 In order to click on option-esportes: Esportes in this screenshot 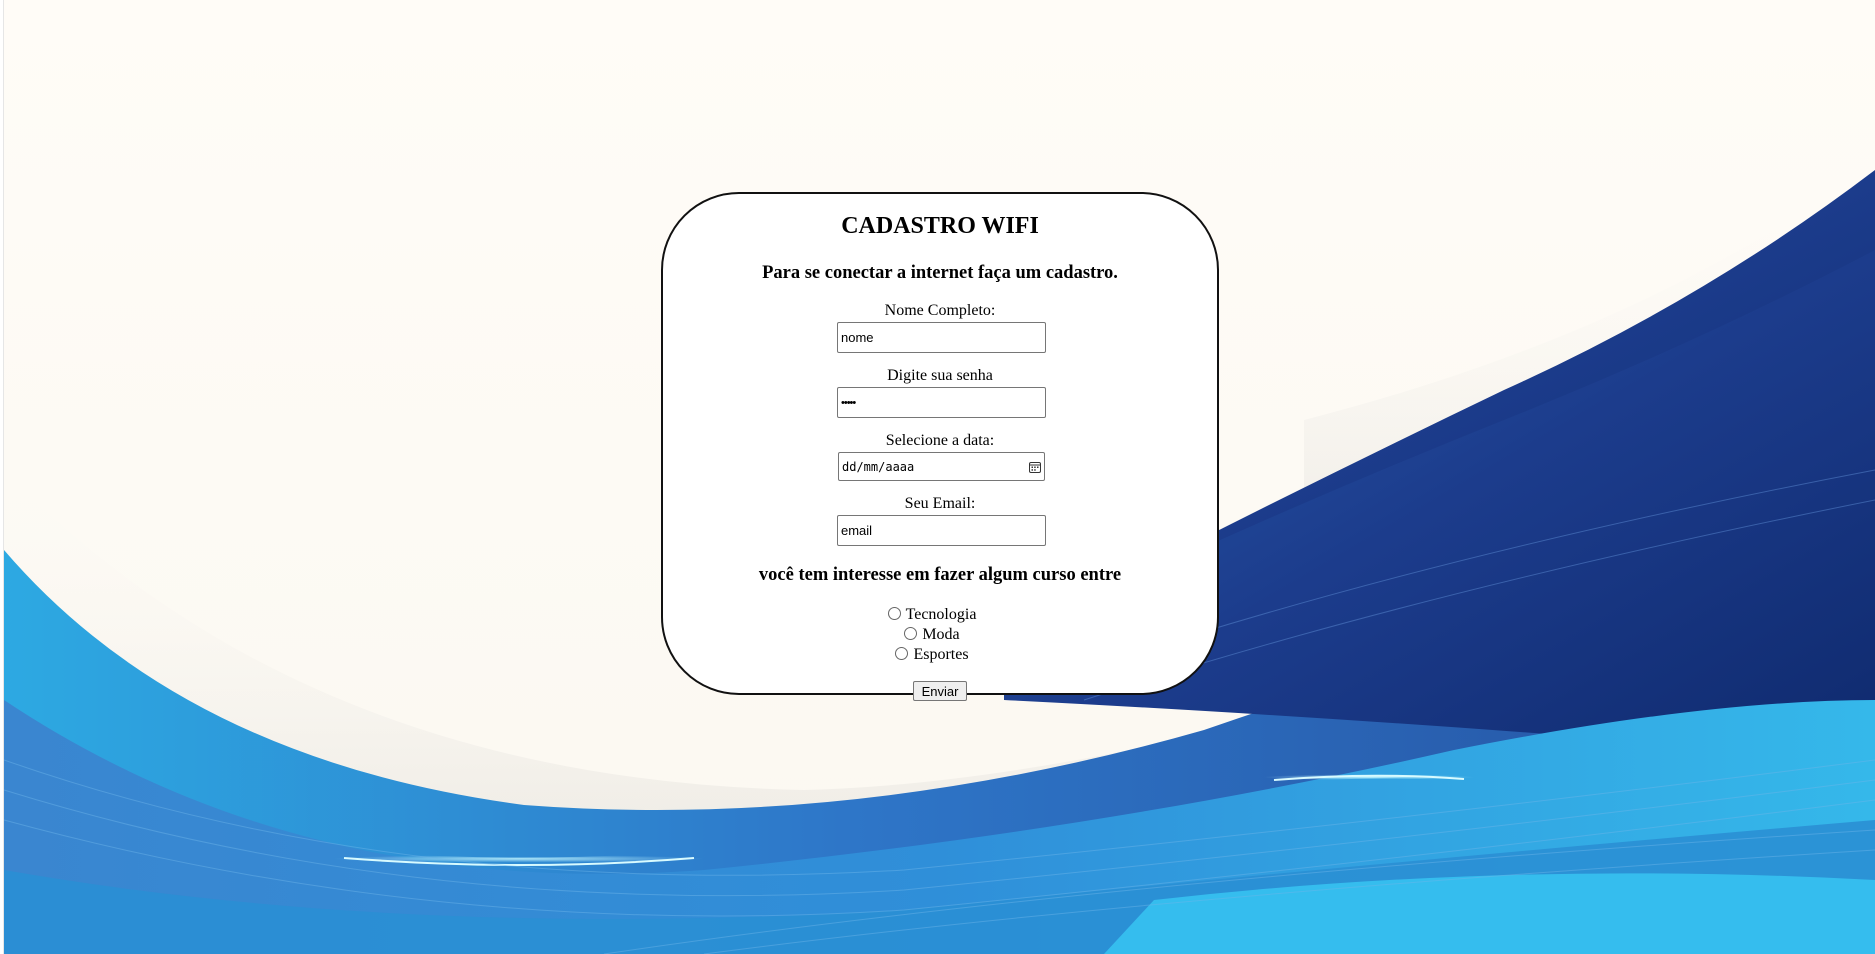, I will do `click(932, 655)`.